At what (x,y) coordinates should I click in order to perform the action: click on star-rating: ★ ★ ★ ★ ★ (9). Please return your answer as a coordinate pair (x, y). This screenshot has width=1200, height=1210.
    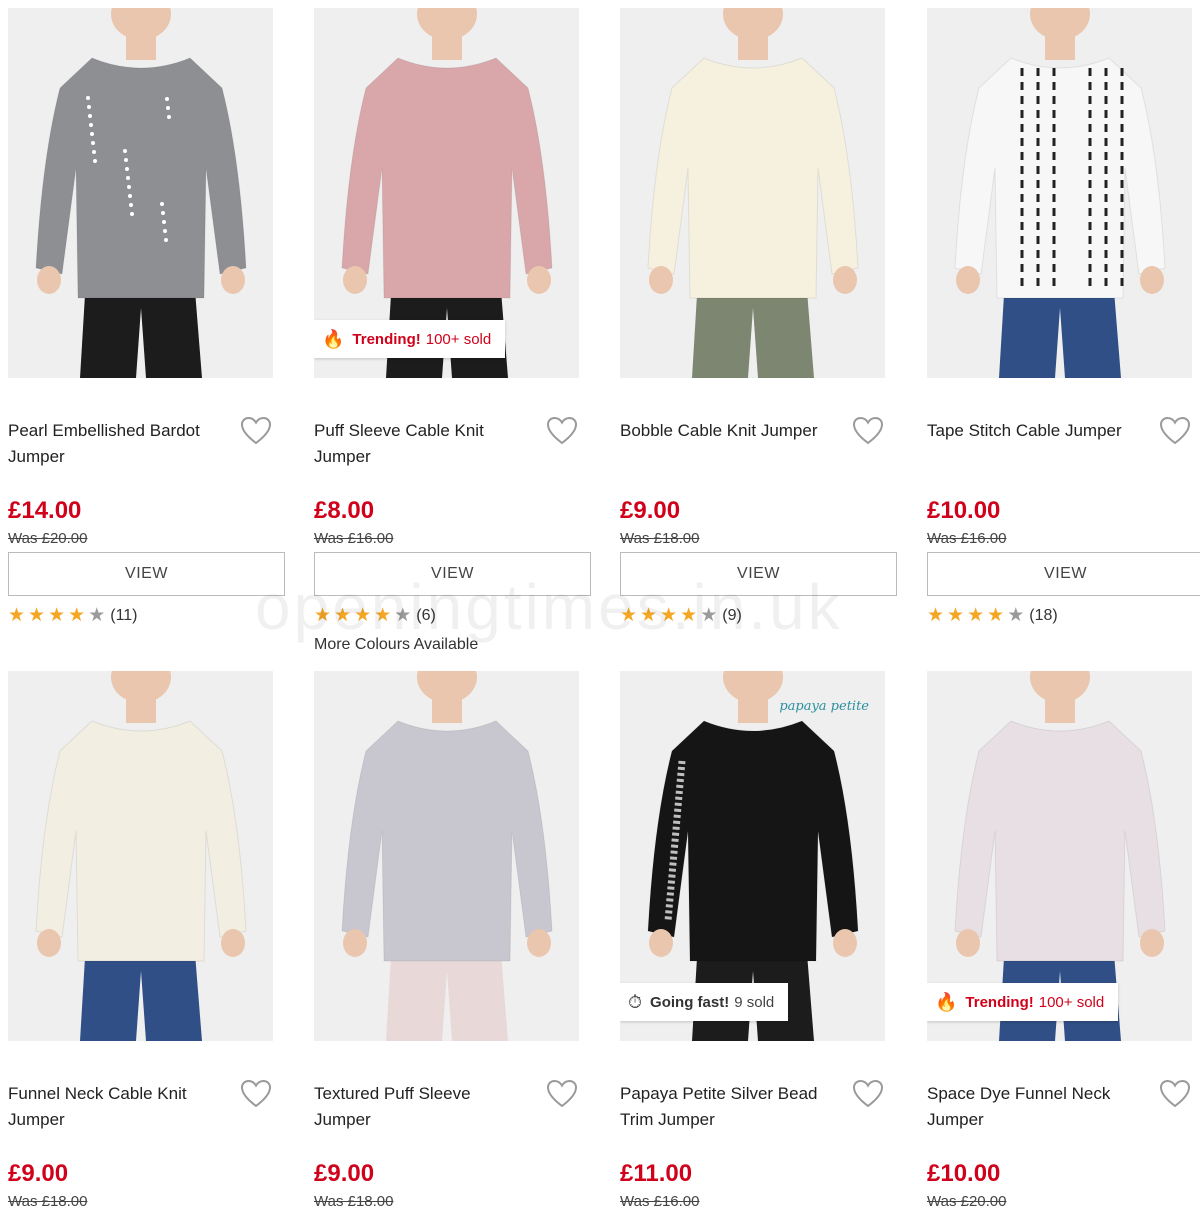
    Looking at the image, I should click on (681, 616).